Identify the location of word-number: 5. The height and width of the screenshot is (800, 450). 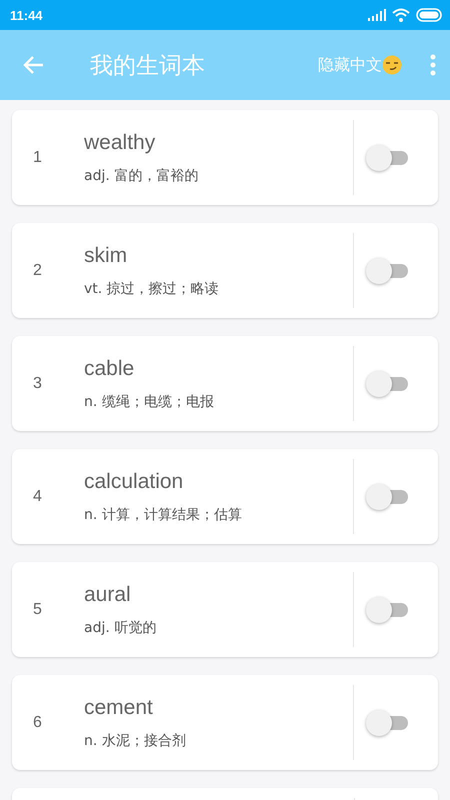
(37, 609).